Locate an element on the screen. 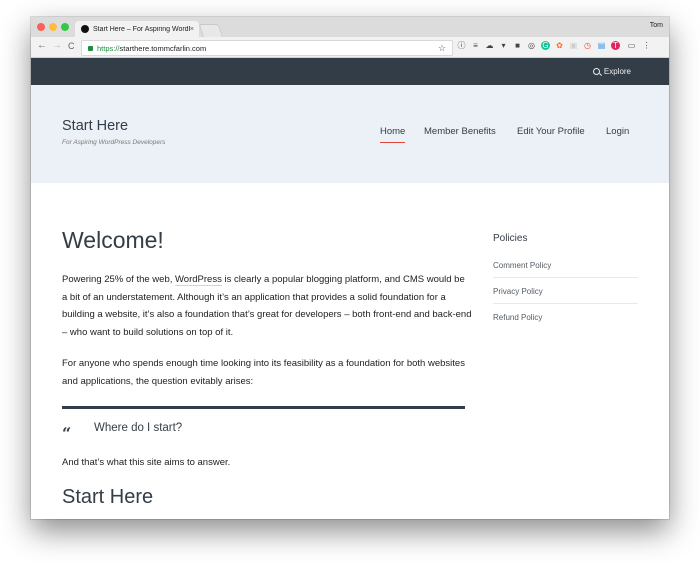 The width and height of the screenshot is (700, 563). profile-name: Tom is located at coordinates (656, 25).